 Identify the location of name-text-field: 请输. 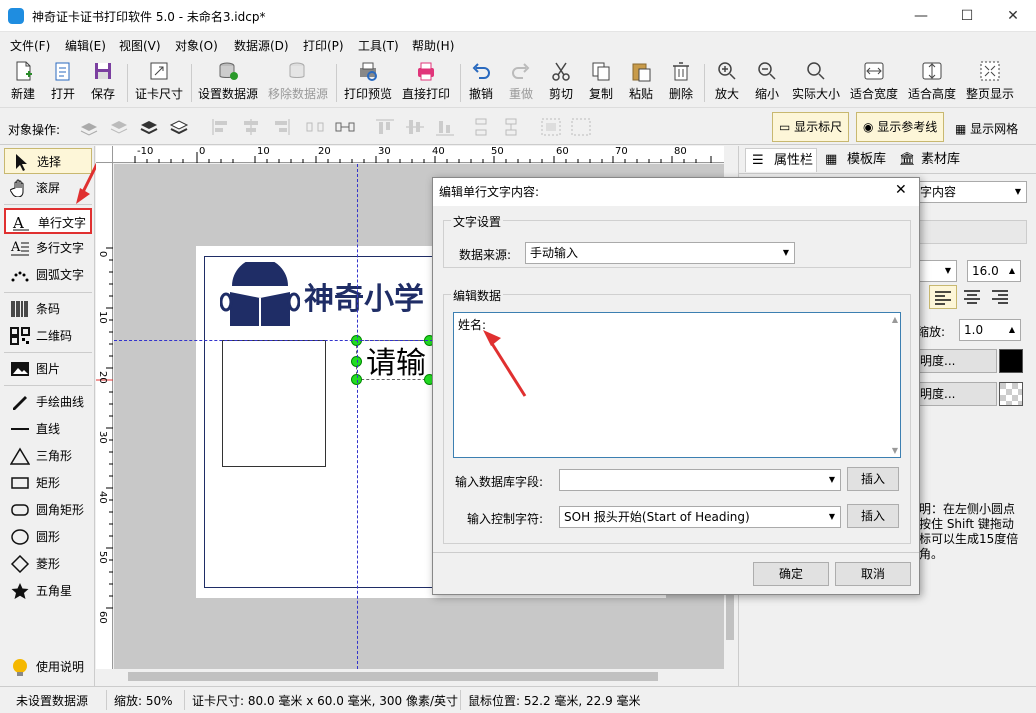
(396, 360).